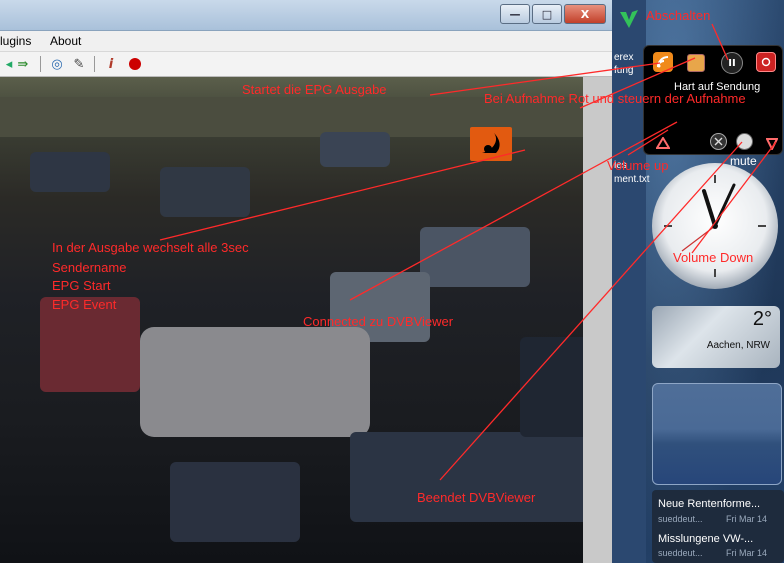  I want to click on annotation-shutdown: Abschalten, so click(678, 15).